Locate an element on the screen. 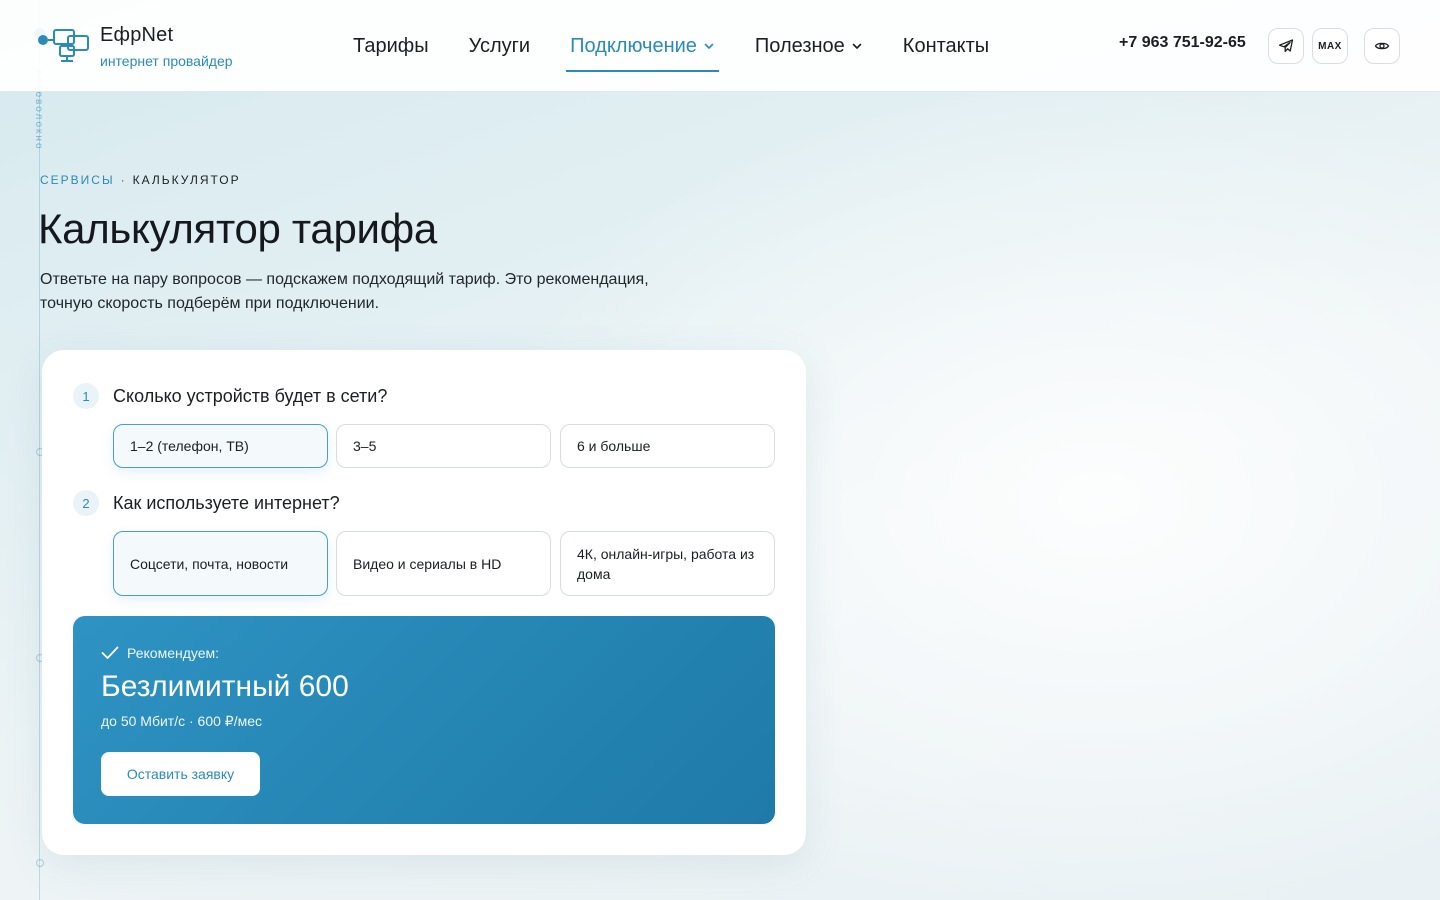 The height and width of the screenshot is (900, 1440). page-title: Калькулятор тарифа is located at coordinates (237, 228).